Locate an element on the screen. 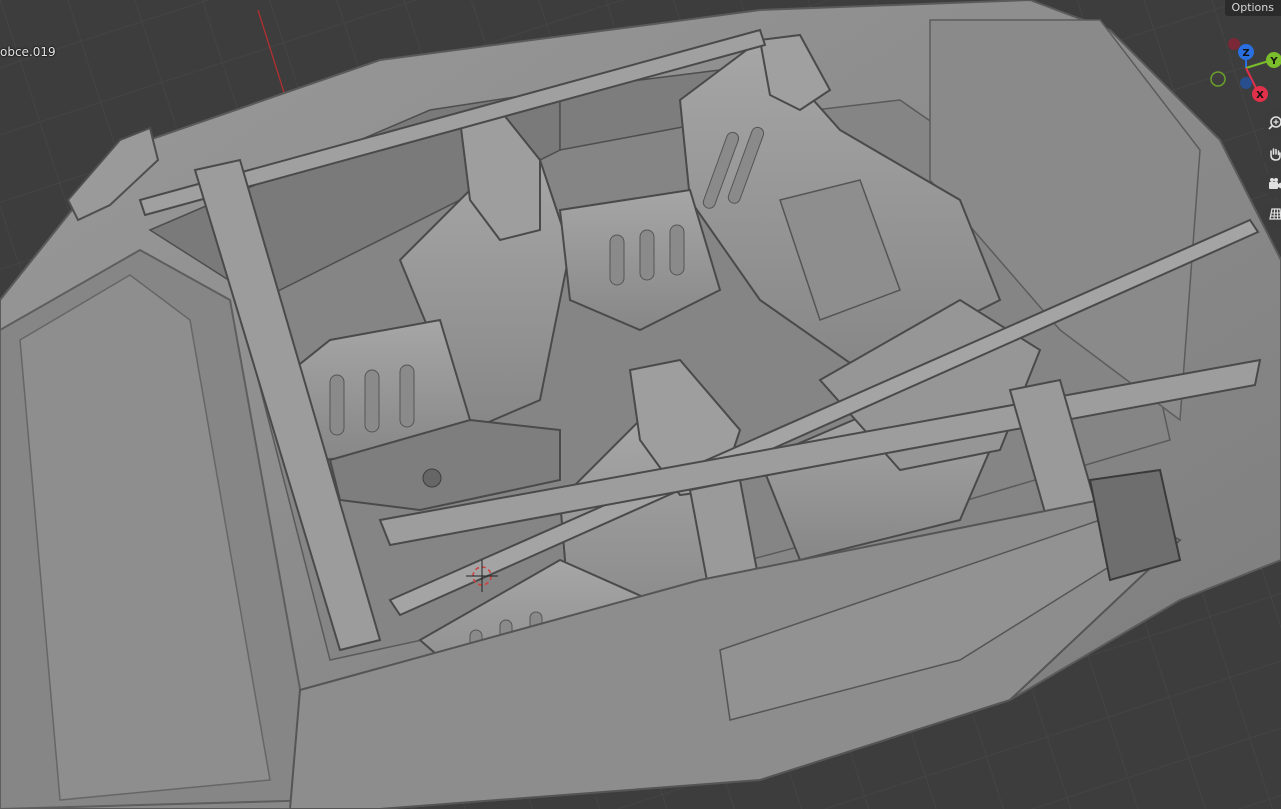  x-axis-label: X is located at coordinates (1260, 95).